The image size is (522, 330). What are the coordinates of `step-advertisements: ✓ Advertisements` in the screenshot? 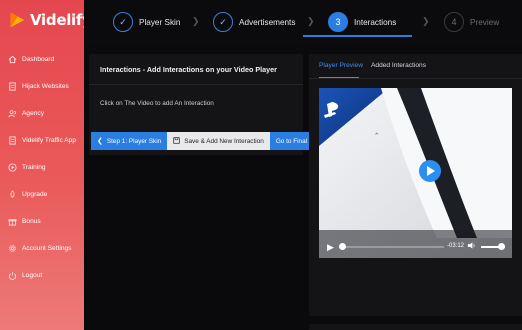 It's located at (254, 22).